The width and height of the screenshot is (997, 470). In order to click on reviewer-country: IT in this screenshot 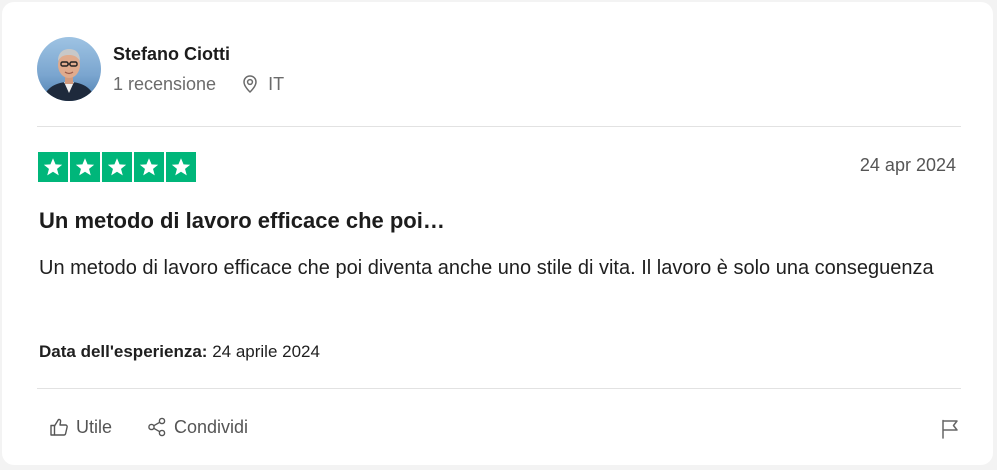, I will do `click(276, 84)`.